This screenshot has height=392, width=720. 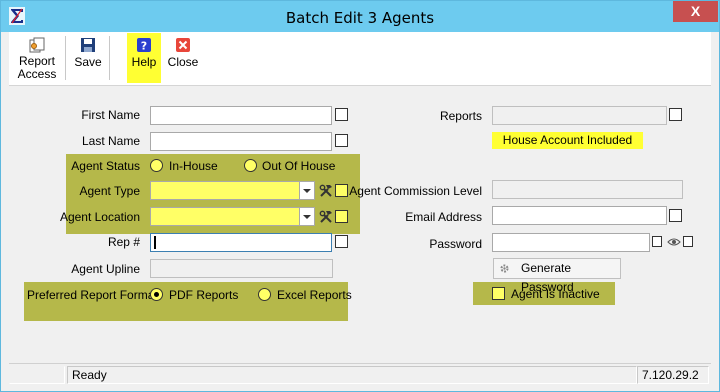 What do you see at coordinates (183, 45) in the screenshot?
I see `close-icon` at bounding box center [183, 45].